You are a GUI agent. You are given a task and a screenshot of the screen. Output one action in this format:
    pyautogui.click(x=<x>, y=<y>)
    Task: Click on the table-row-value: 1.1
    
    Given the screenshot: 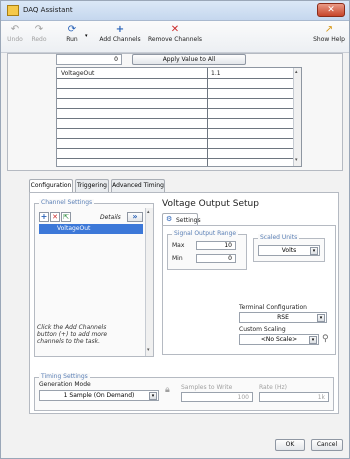 What is the action you would take?
    pyautogui.click(x=216, y=73)
    